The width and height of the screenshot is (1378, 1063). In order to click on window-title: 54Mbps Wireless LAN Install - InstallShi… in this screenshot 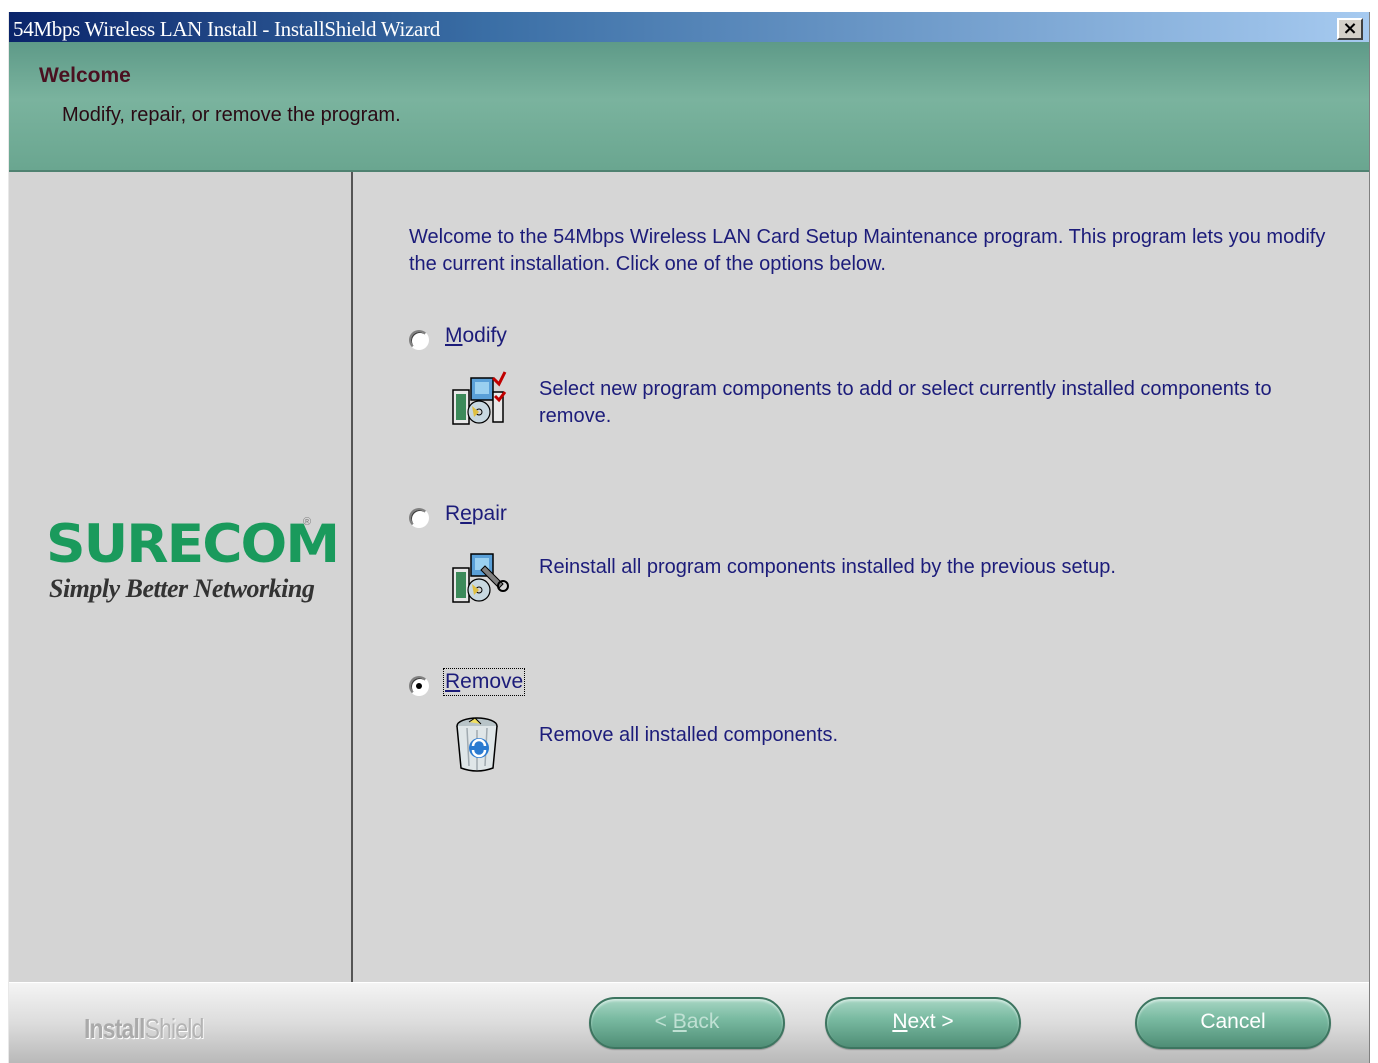, I will do `click(226, 29)`.